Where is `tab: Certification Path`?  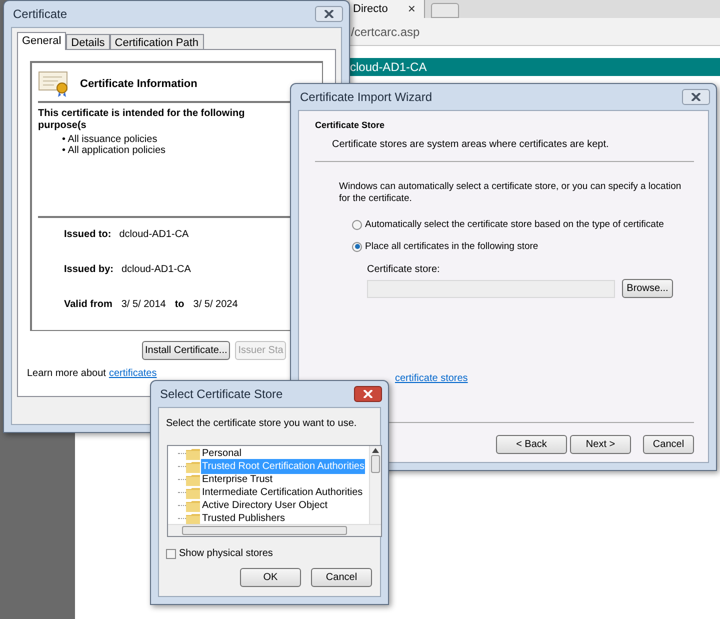 tab: Certification Path is located at coordinates (157, 41).